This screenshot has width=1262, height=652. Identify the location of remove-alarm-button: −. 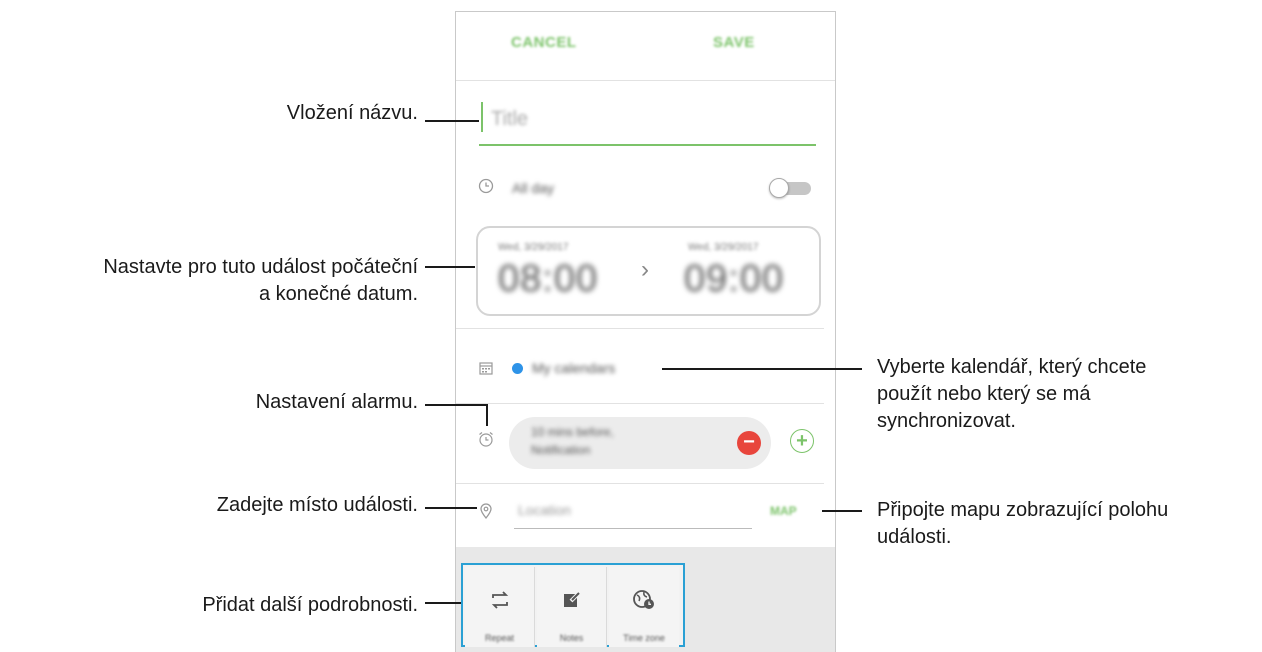
(749, 443).